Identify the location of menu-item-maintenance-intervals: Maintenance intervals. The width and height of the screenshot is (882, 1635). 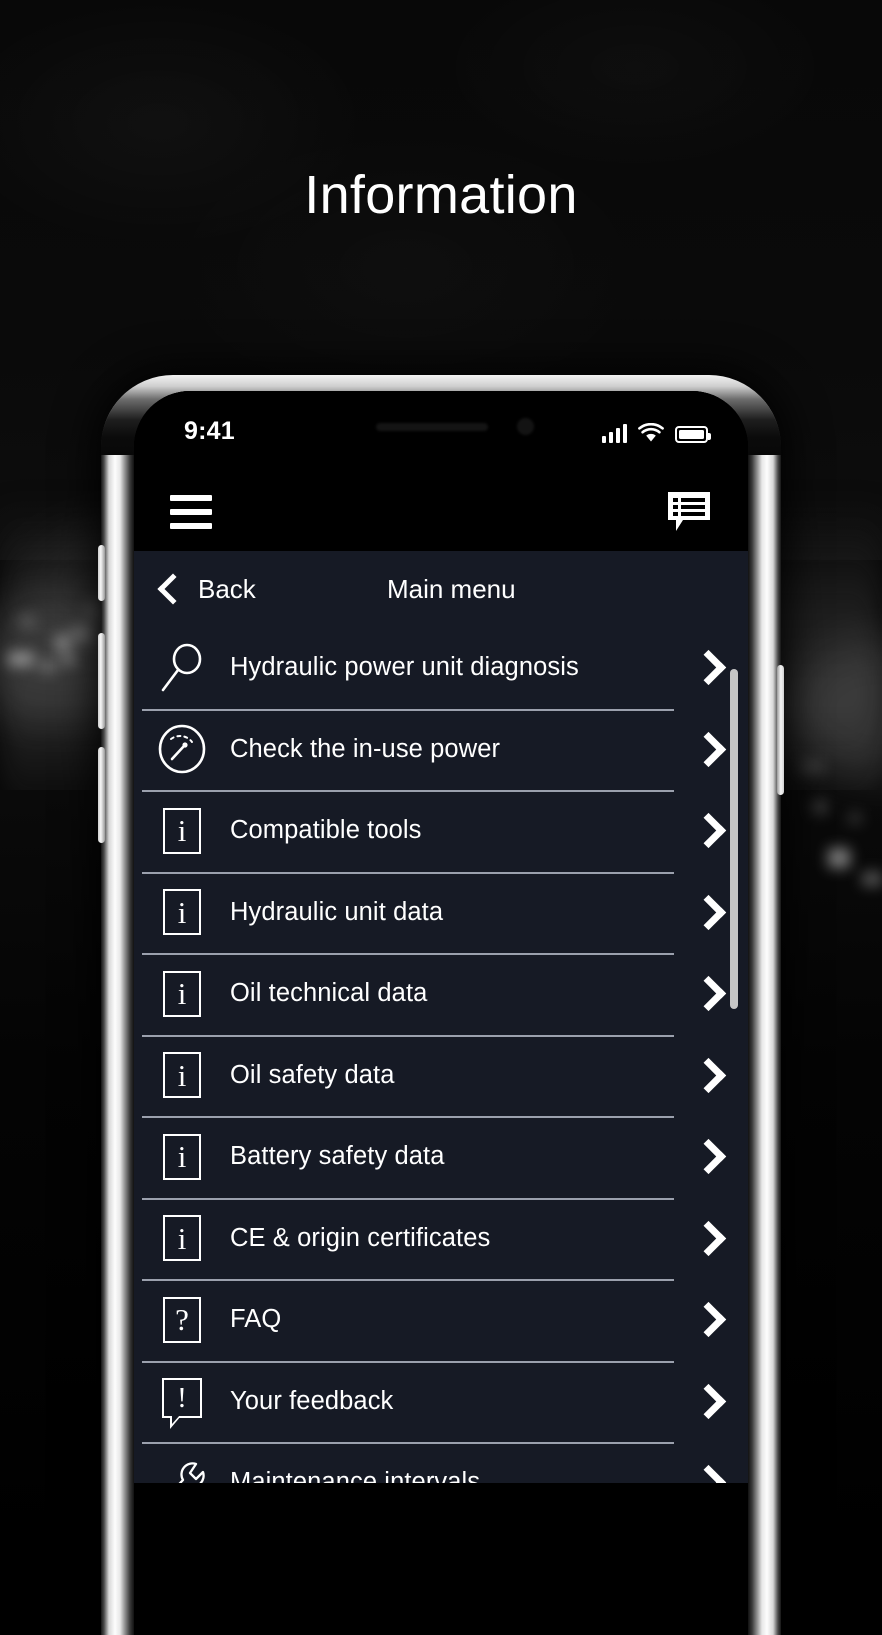
(441, 1462).